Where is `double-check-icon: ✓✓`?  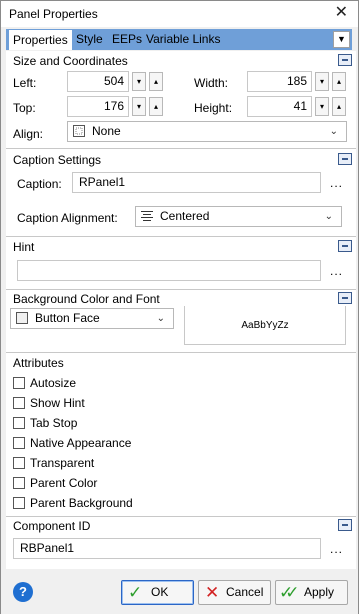 double-check-icon: ✓✓ is located at coordinates (289, 592).